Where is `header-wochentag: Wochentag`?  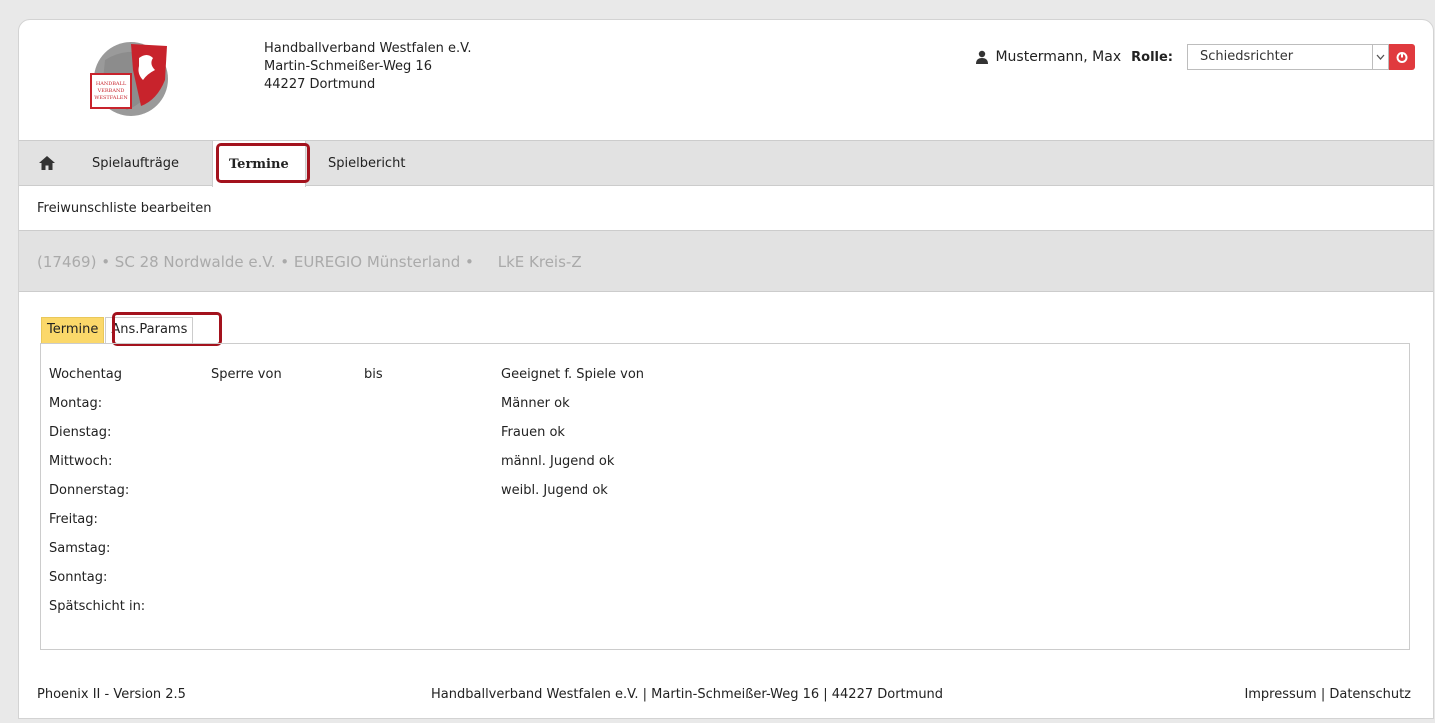 header-wochentag: Wochentag is located at coordinates (85, 374).